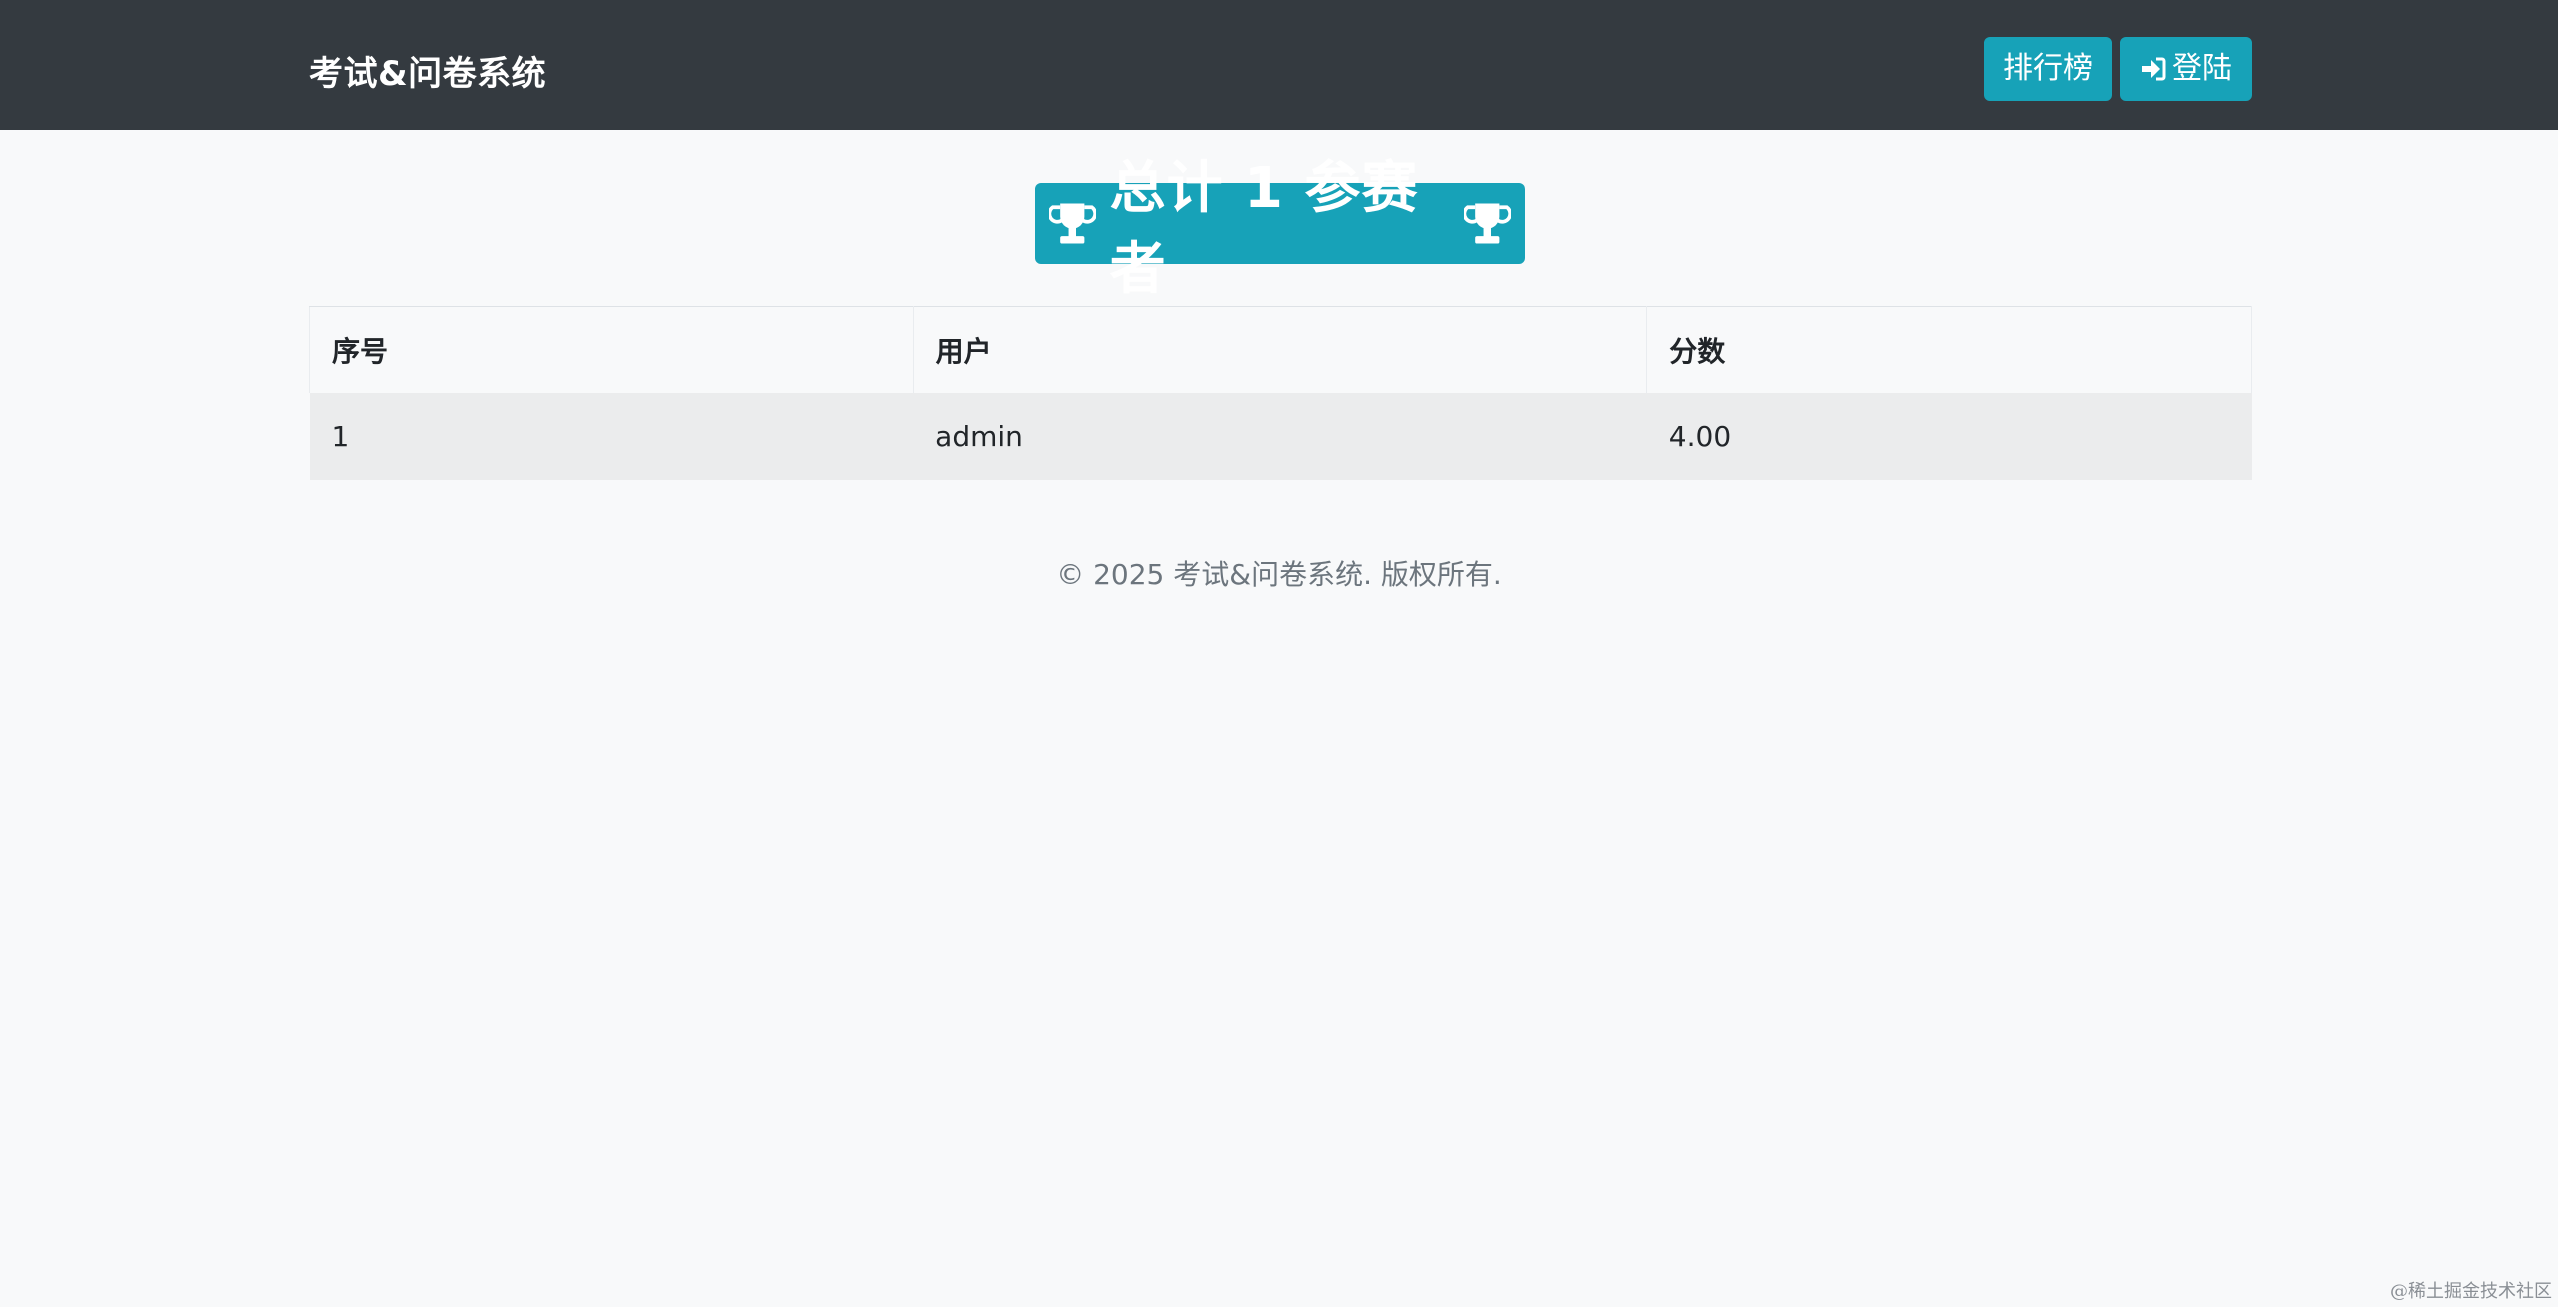  Describe the element at coordinates (427, 74) in the screenshot. I see `brand-title: 考试&问卷系统` at that location.